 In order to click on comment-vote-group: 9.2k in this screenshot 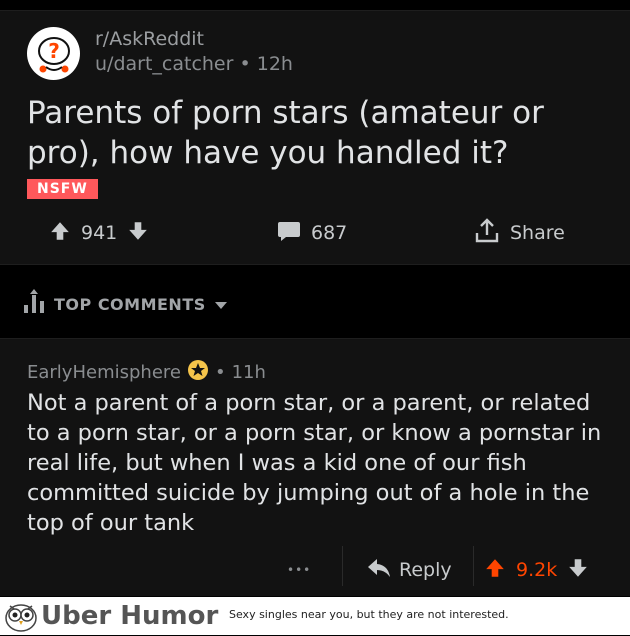, I will do `click(536, 570)`.